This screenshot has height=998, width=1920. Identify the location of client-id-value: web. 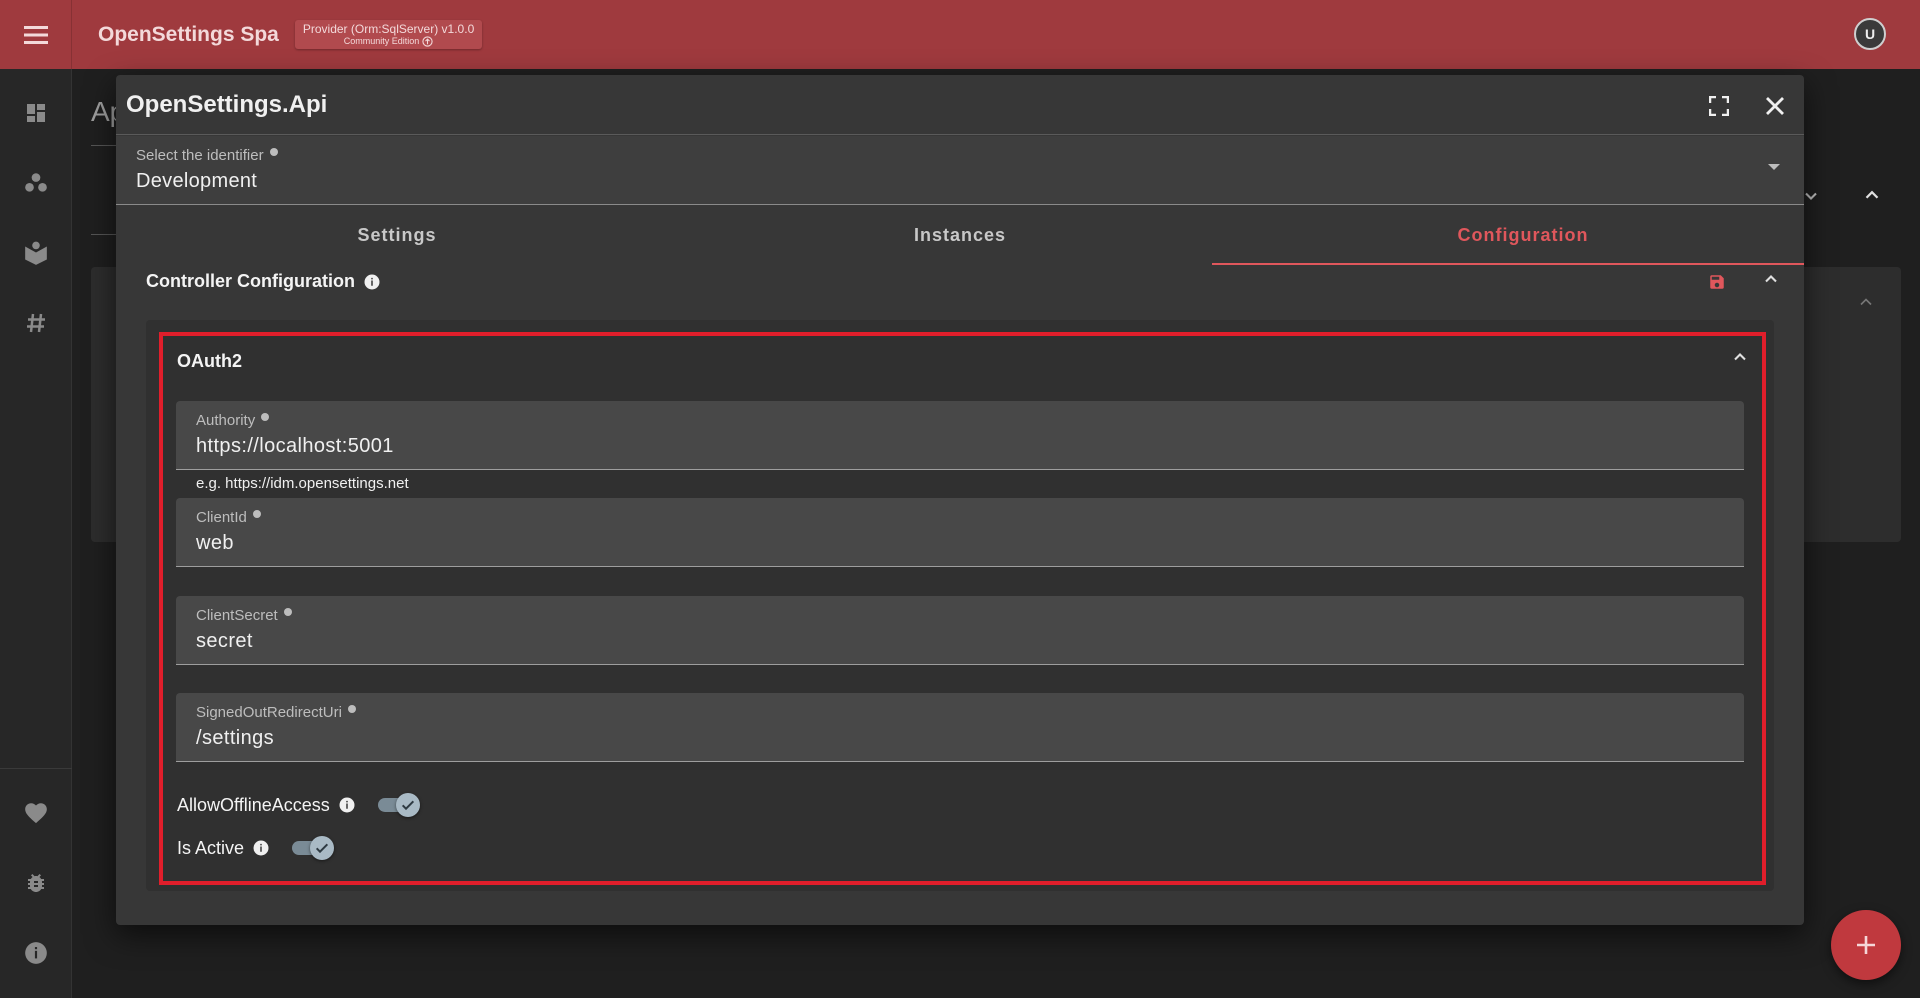
(215, 543).